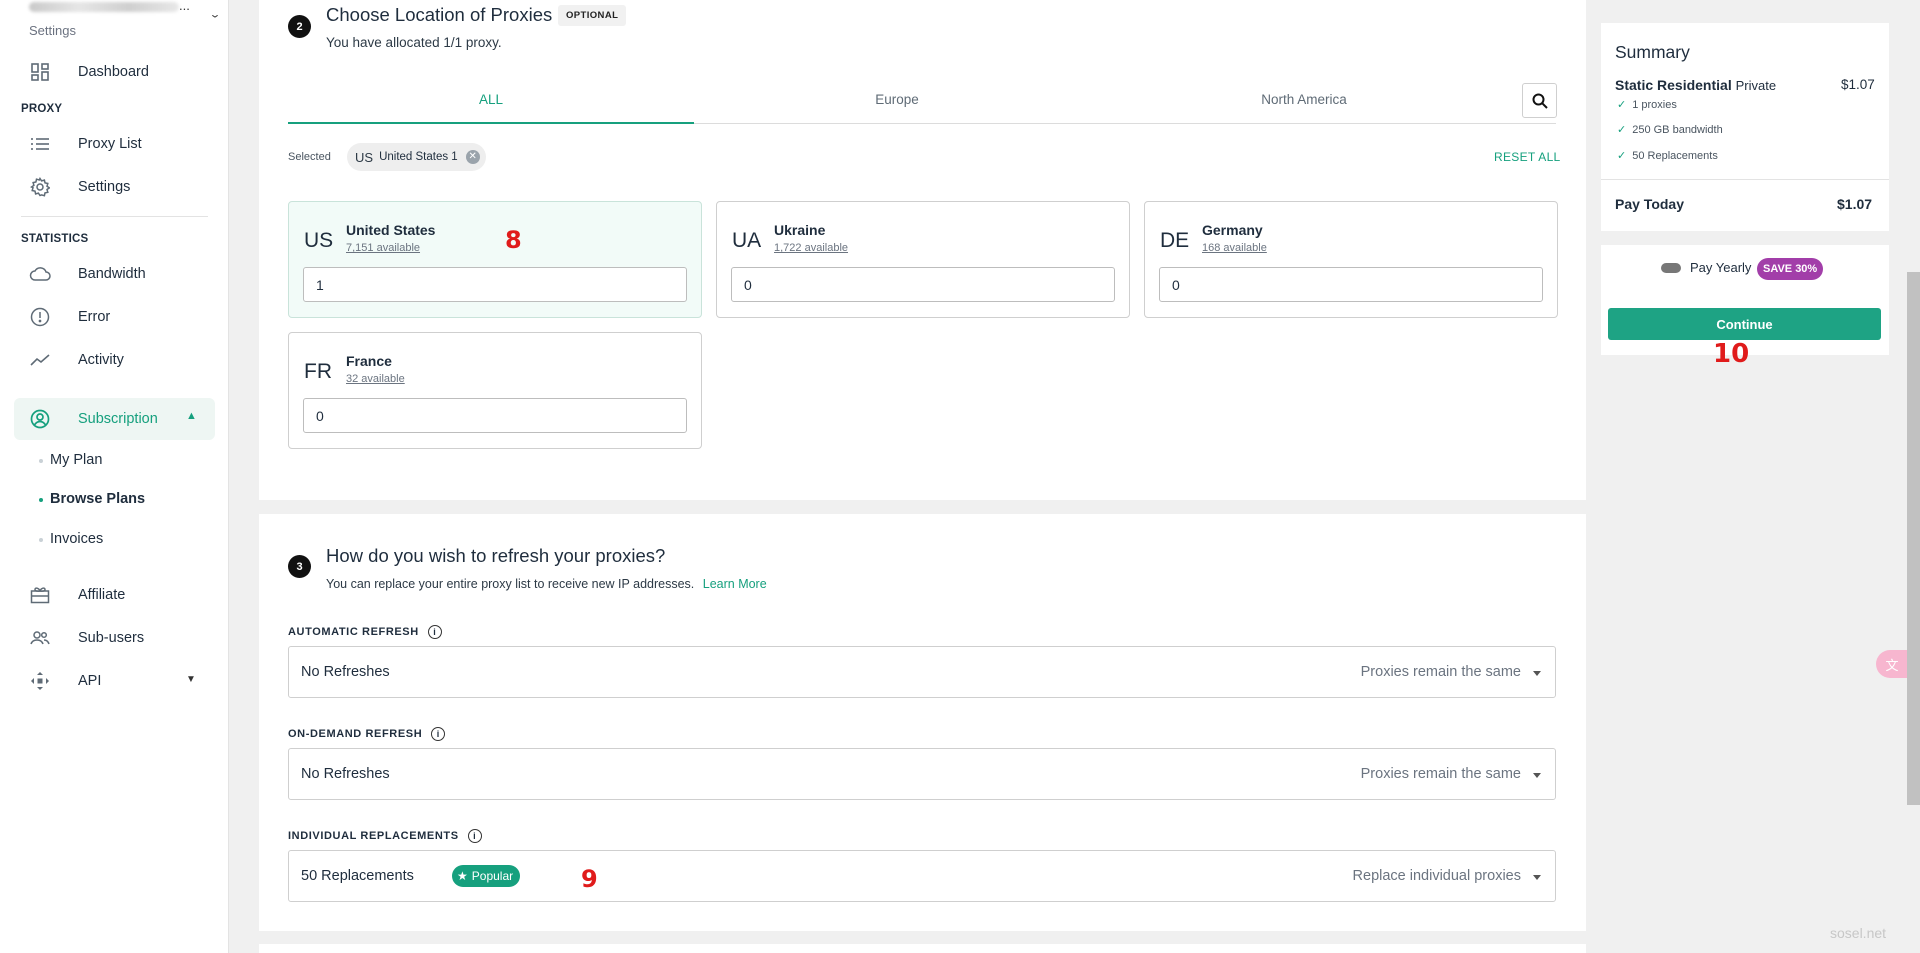  Describe the element at coordinates (42, 109) in the screenshot. I see `nav-heading-proxy: PROXY` at that location.